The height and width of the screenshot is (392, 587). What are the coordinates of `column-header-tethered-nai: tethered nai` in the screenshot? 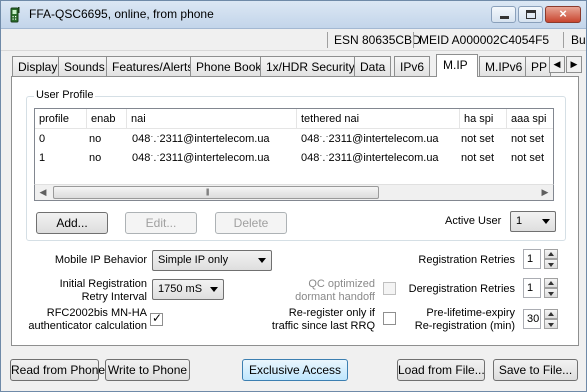 It's located at (378, 119).